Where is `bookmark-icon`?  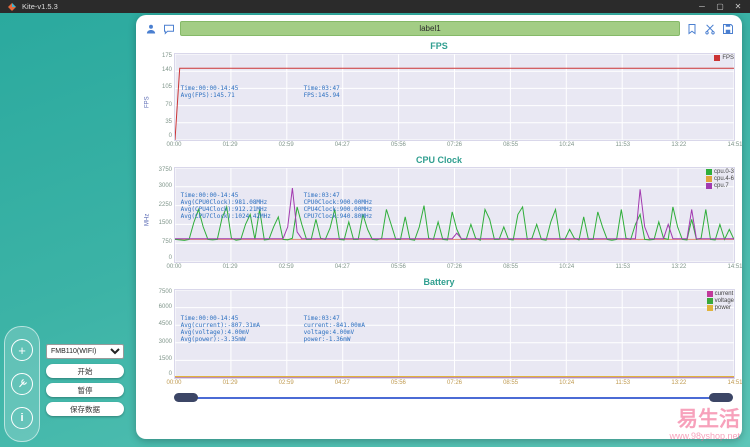 bookmark-icon is located at coordinates (691, 28).